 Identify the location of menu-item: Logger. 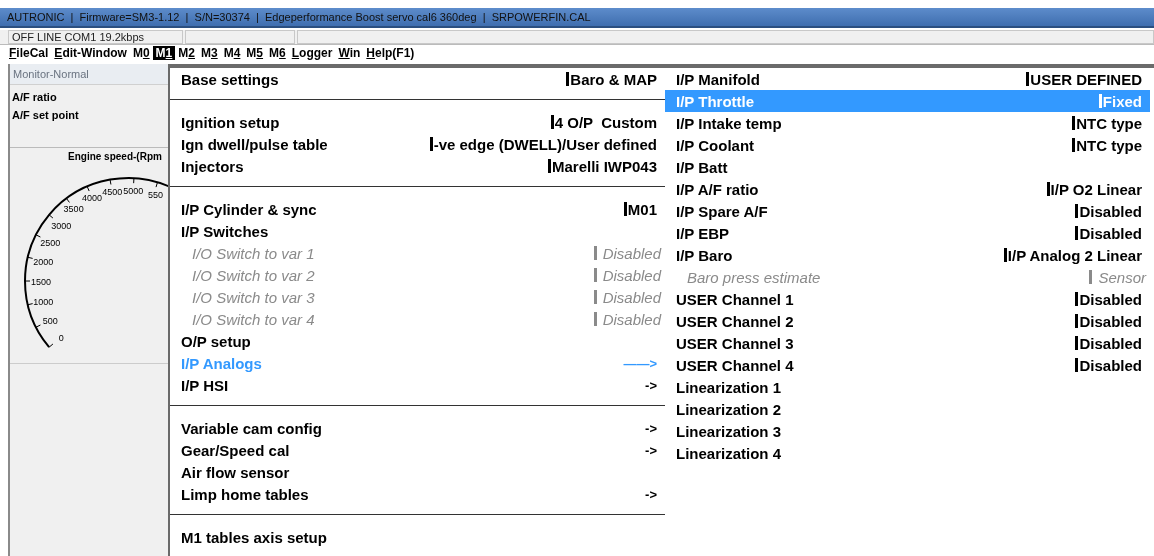
(312, 53).